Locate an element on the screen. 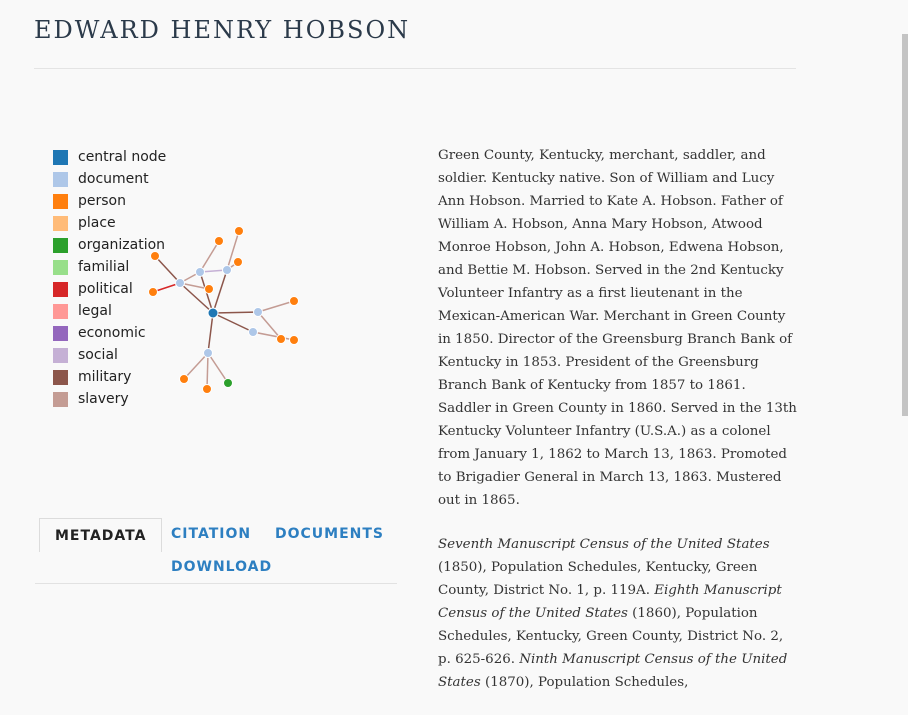 Image resolution: width=908 pixels, height=715 pixels. legend-label: economic is located at coordinates (112, 333).